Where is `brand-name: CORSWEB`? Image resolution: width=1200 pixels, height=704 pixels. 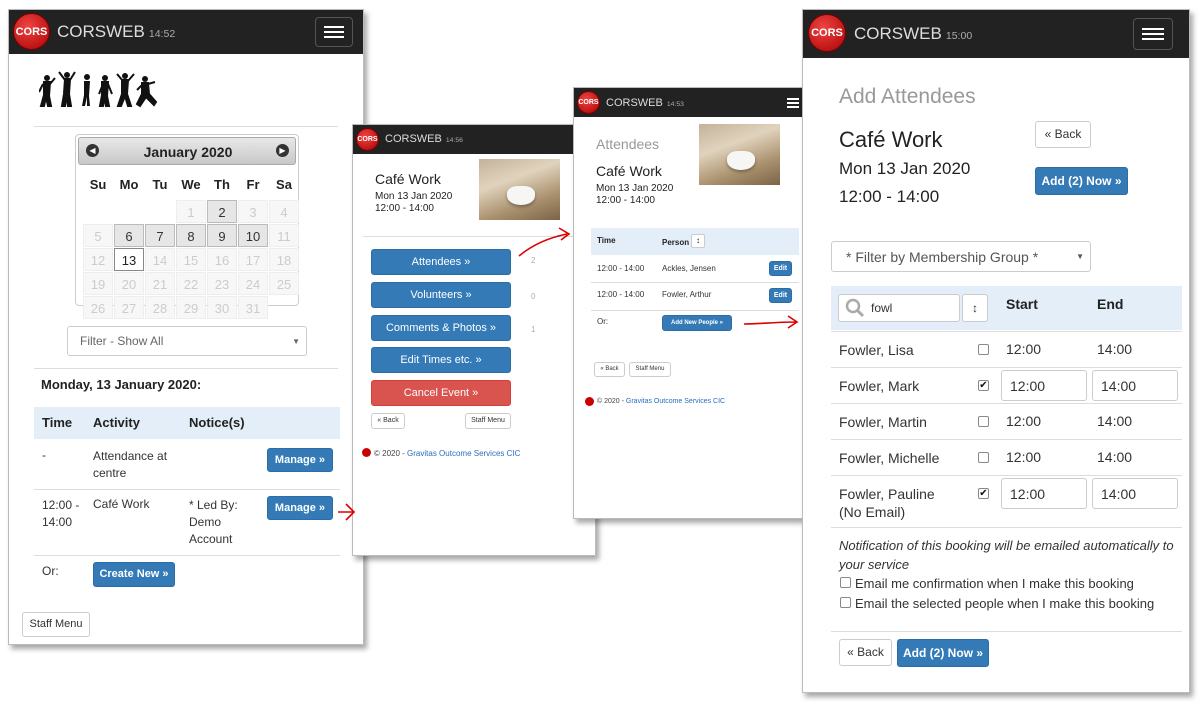
brand-name: CORSWEB is located at coordinates (101, 31).